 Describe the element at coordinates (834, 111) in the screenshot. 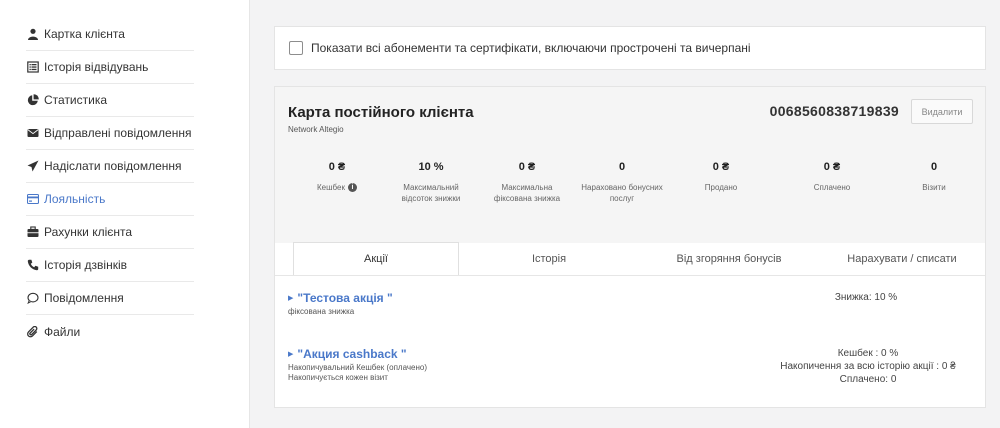

I see `card-number: 0068560838719839` at that location.